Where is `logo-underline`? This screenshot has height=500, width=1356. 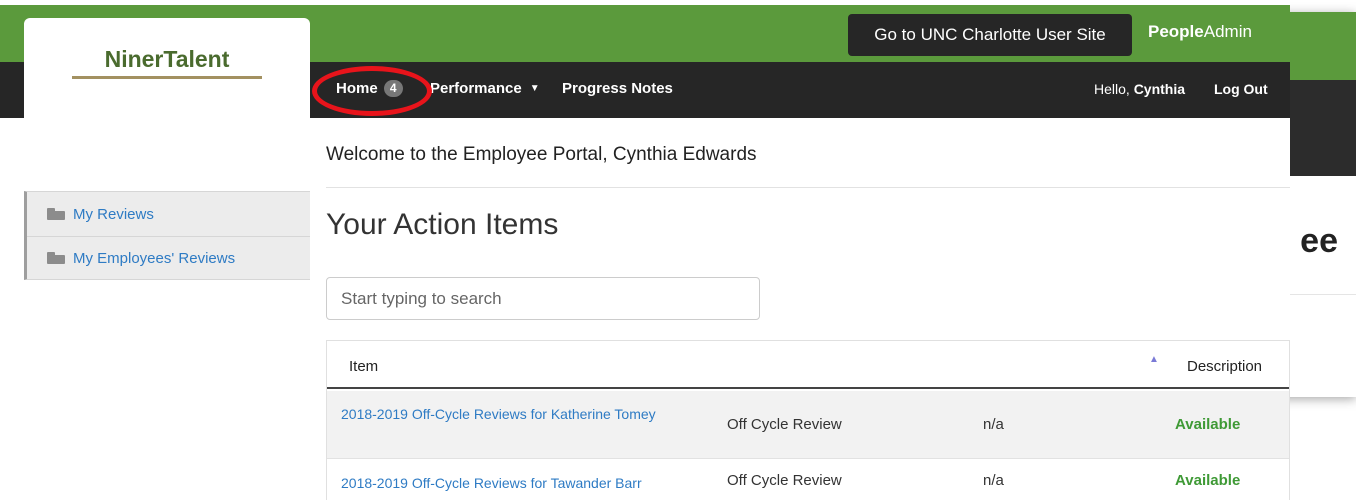
logo-underline is located at coordinates (167, 77).